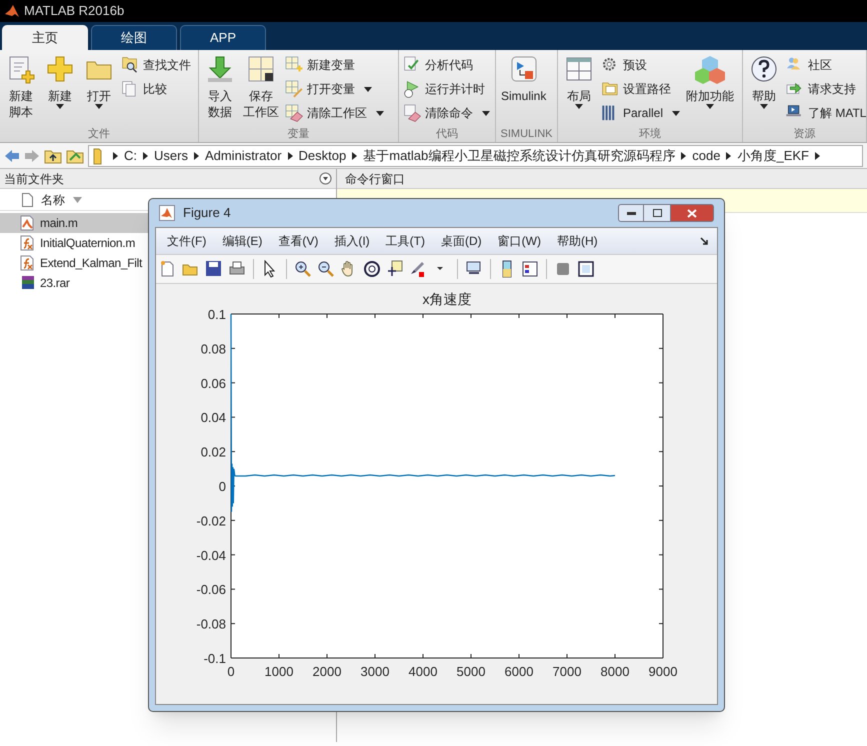 The image size is (867, 746). Describe the element at coordinates (395, 269) in the screenshot. I see `data-cursor-icon` at that location.